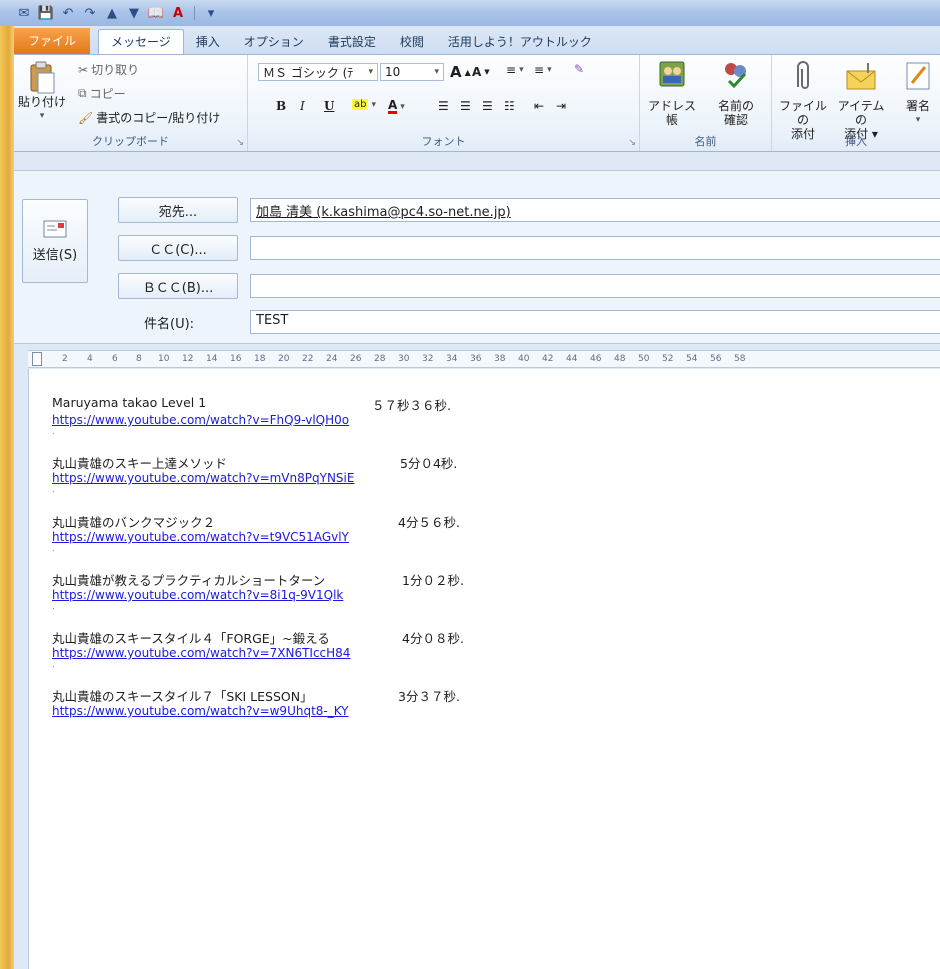 Image resolution: width=940 pixels, height=969 pixels. What do you see at coordinates (429, 522) in the screenshot?
I see `video-duration: 4分５６秒.` at bounding box center [429, 522].